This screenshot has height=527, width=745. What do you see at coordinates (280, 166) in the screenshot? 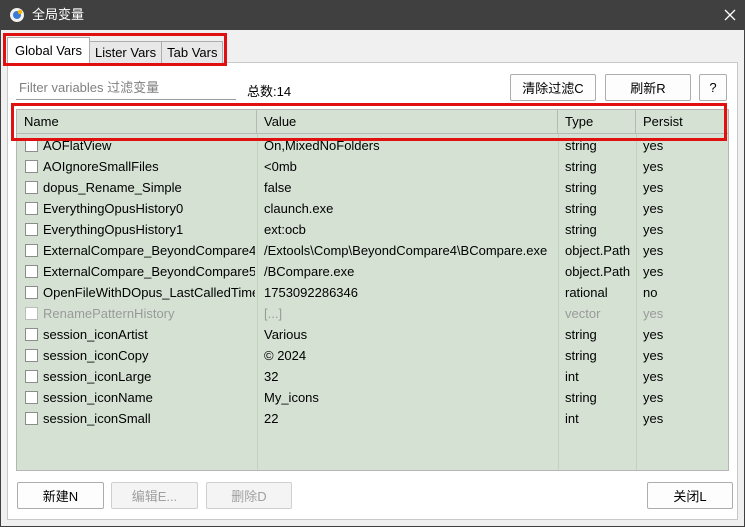
I see `cell-value: <0mb` at bounding box center [280, 166].